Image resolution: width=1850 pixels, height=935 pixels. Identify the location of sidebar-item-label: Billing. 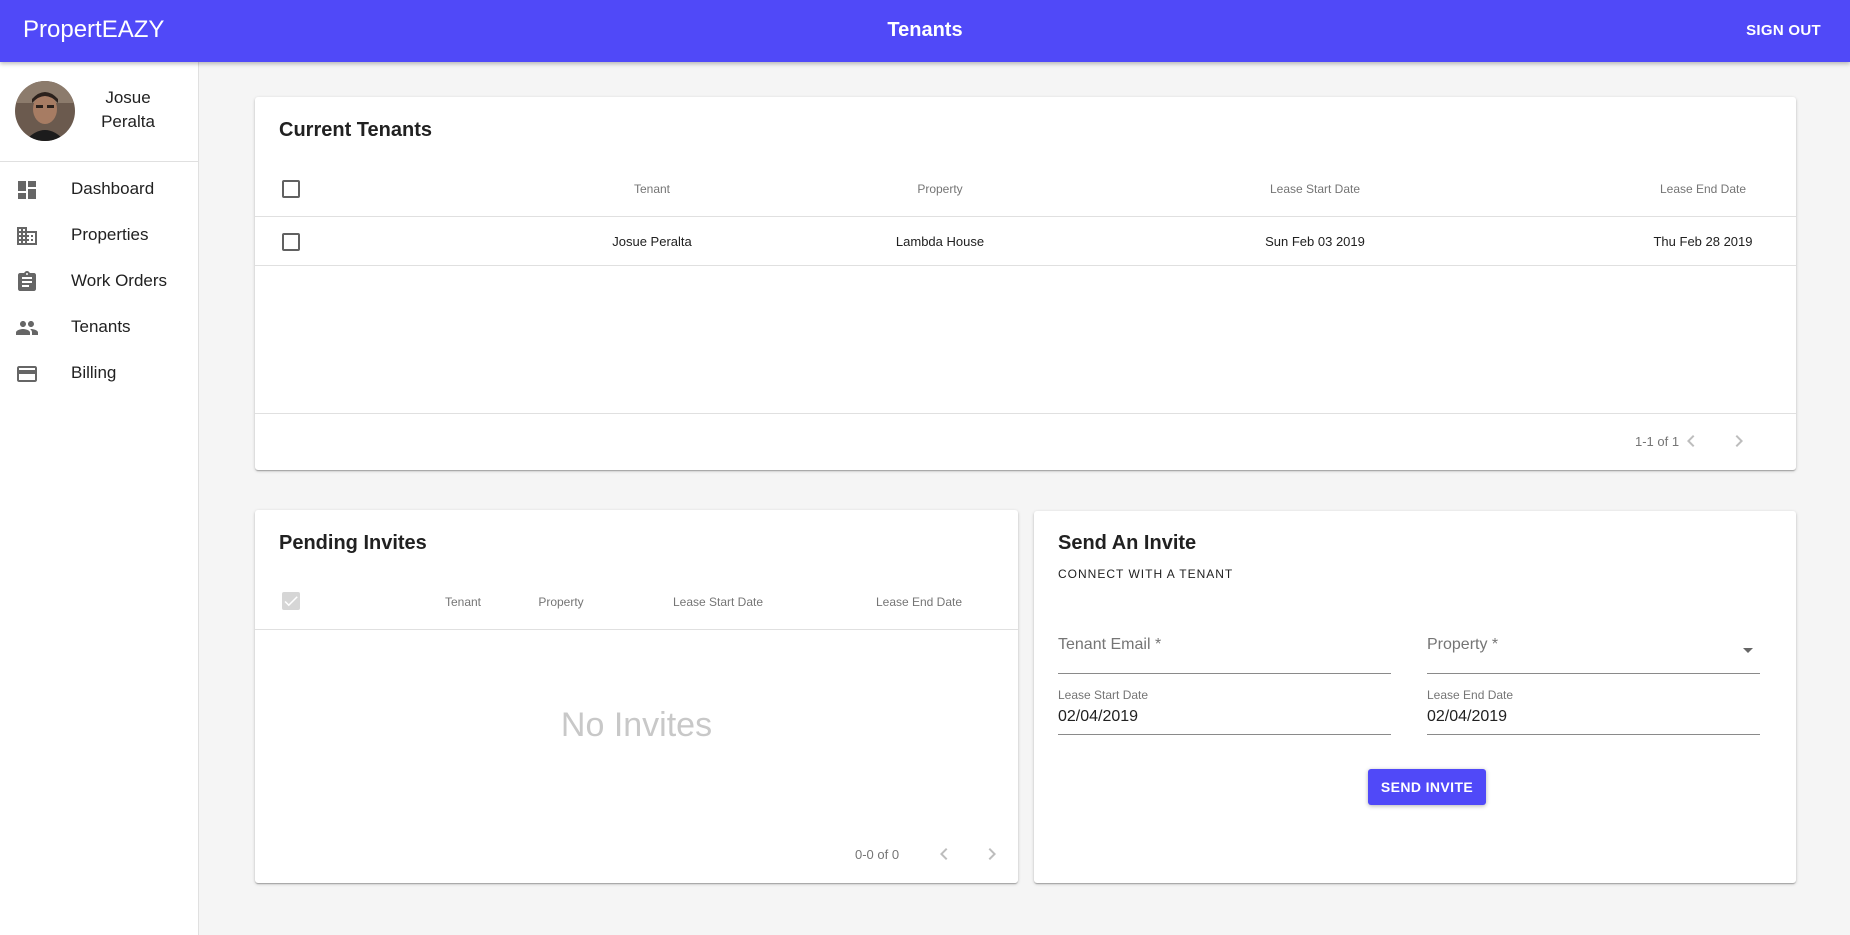
(94, 372).